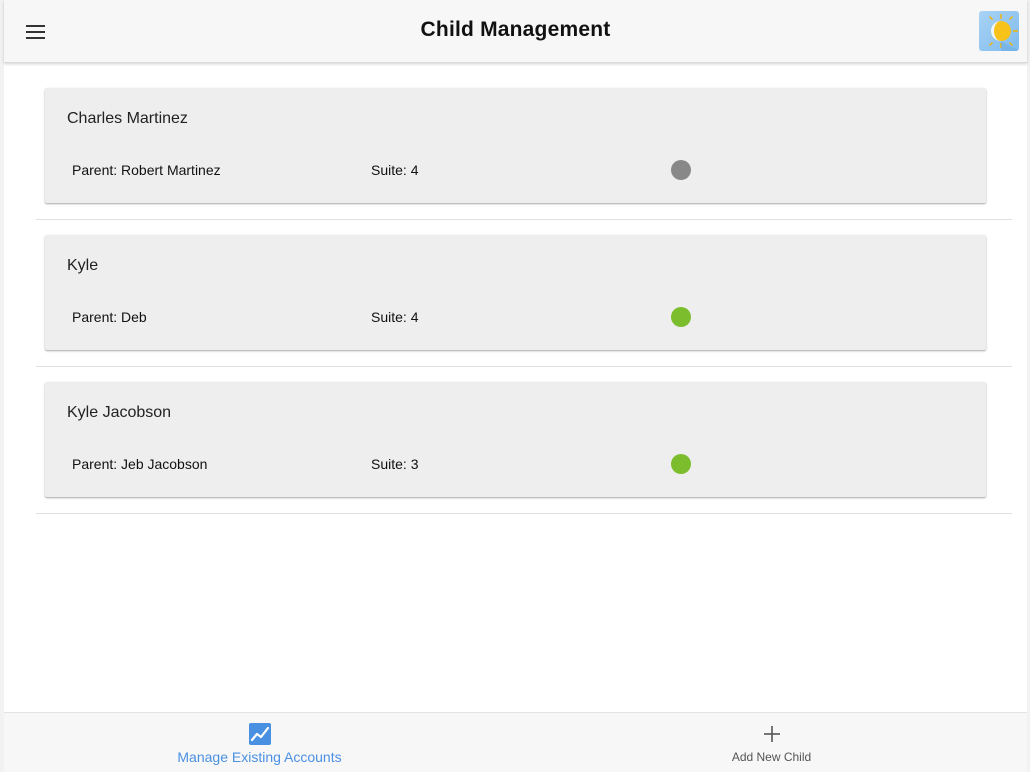 This screenshot has width=1030, height=772. I want to click on tab-manage-existing-accounts: Manage Existing Accounts, so click(259, 742).